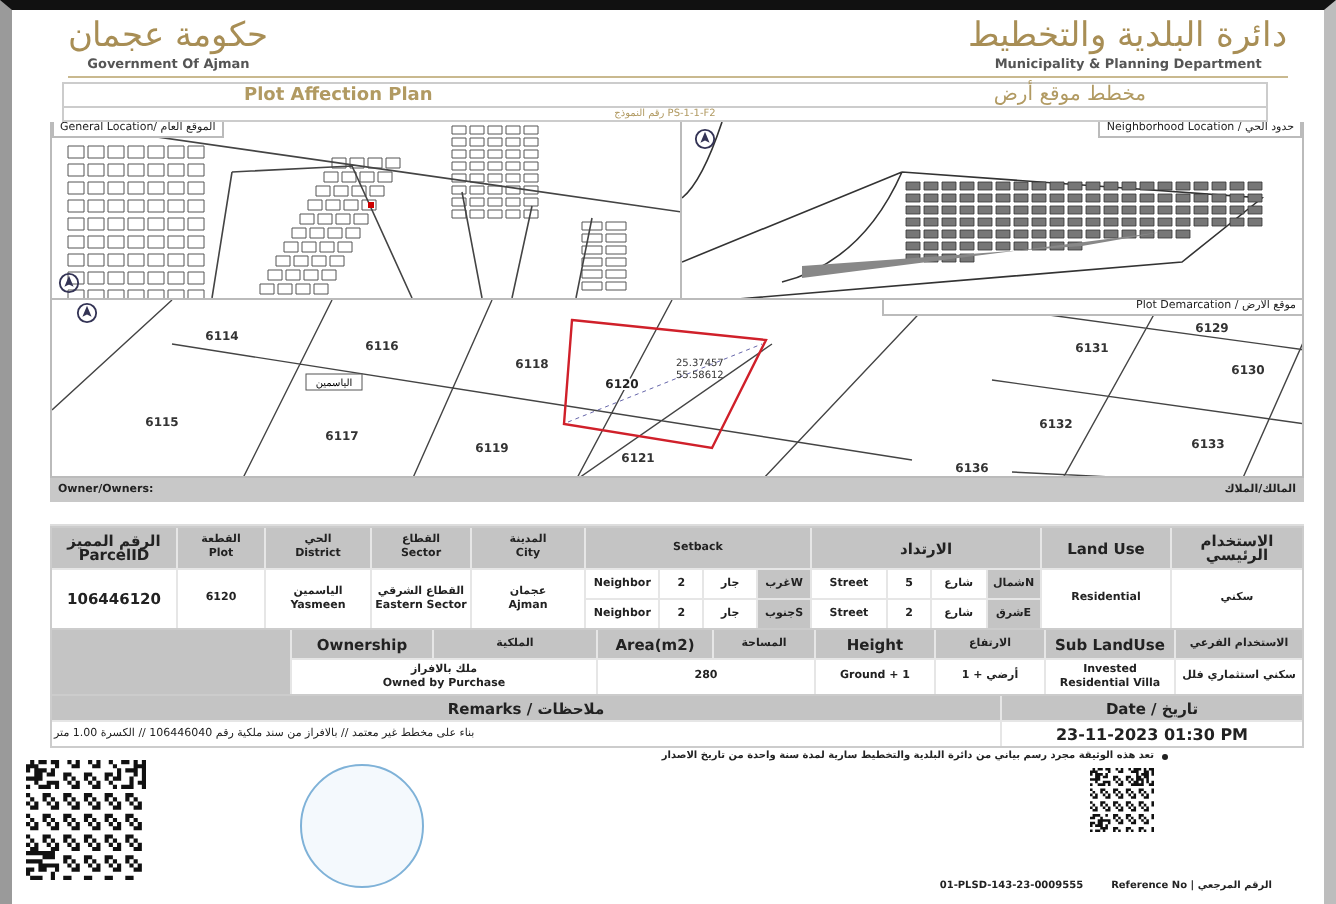 The image size is (1336, 904). What do you see at coordinates (1128, 36) in the screenshot?
I see `emblem-text: دائرة البلدية والتخطيط` at bounding box center [1128, 36].